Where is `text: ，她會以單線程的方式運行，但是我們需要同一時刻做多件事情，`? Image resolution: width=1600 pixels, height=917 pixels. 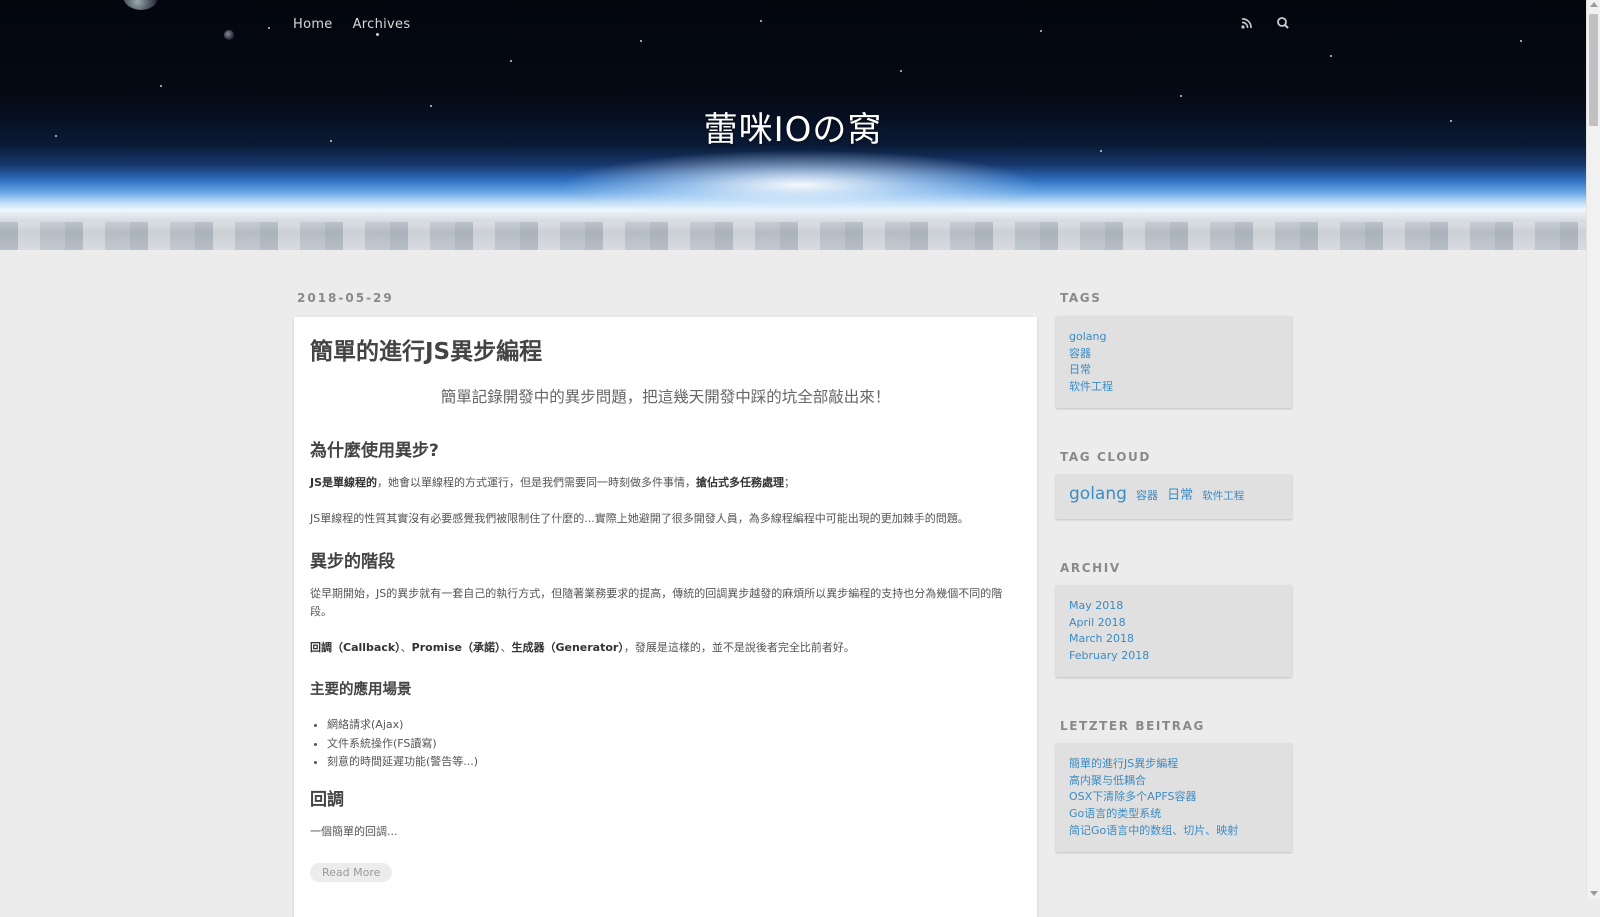 text: ，她會以單線程的方式運行，但是我們需要同一時刻做多件事情， is located at coordinates (537, 482).